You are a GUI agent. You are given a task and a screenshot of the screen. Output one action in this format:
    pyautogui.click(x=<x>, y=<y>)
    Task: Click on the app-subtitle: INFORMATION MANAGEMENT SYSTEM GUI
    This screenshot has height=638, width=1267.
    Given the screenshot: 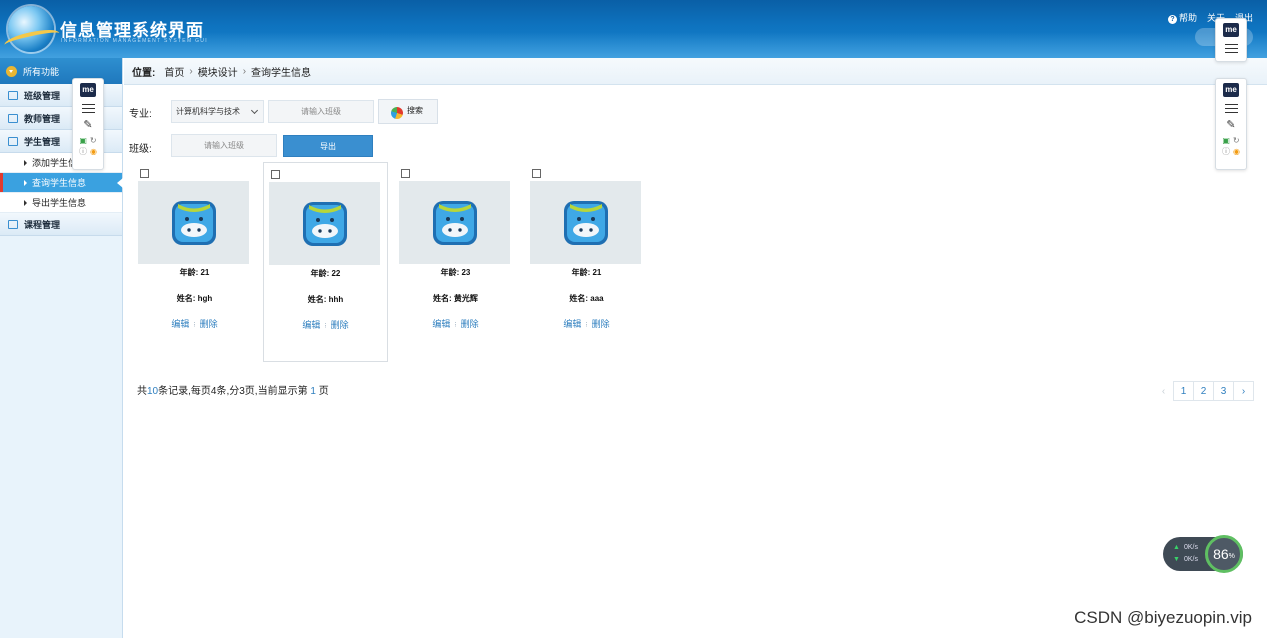 What is the action you would take?
    pyautogui.click(x=134, y=41)
    